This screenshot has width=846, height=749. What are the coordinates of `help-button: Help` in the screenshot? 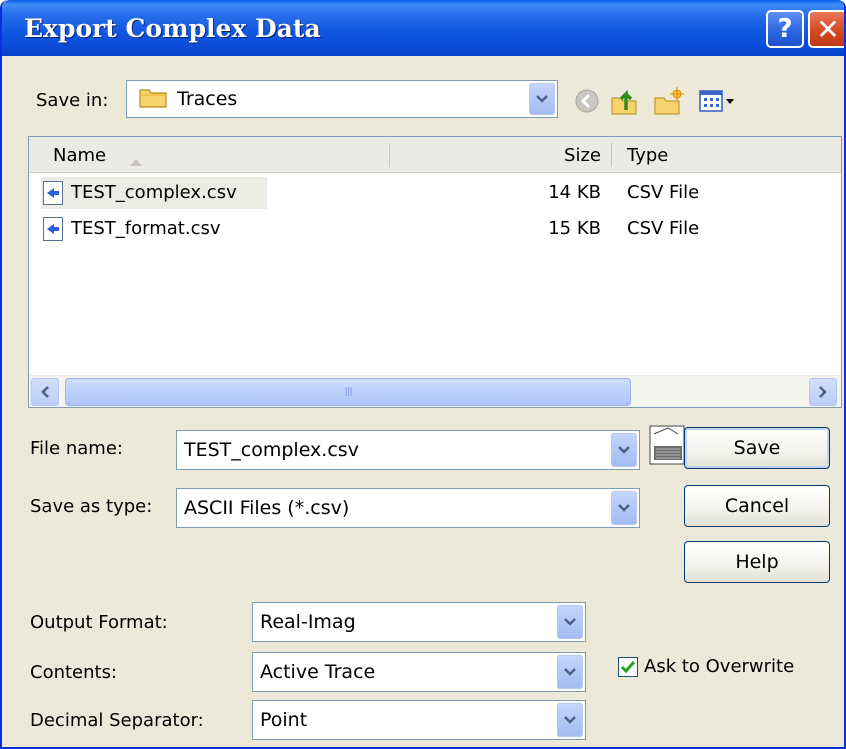 It's located at (757, 562).